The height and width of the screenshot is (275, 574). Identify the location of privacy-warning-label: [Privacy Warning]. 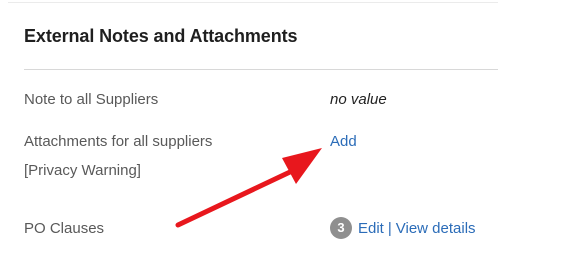
(82, 170).